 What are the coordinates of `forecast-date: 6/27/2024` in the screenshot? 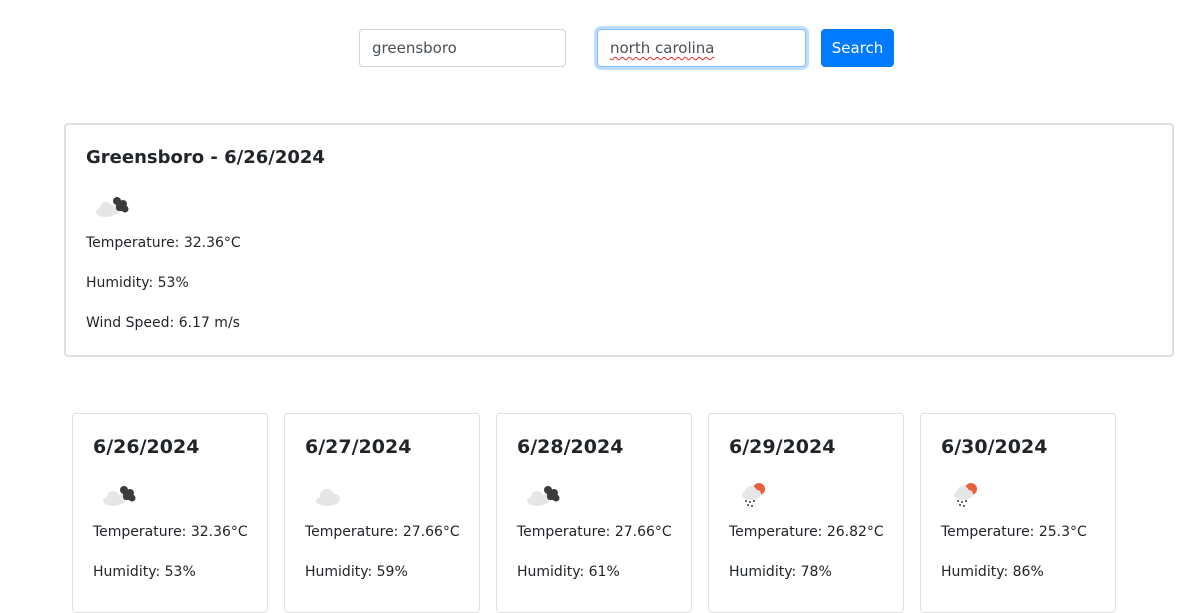 It's located at (358, 447).